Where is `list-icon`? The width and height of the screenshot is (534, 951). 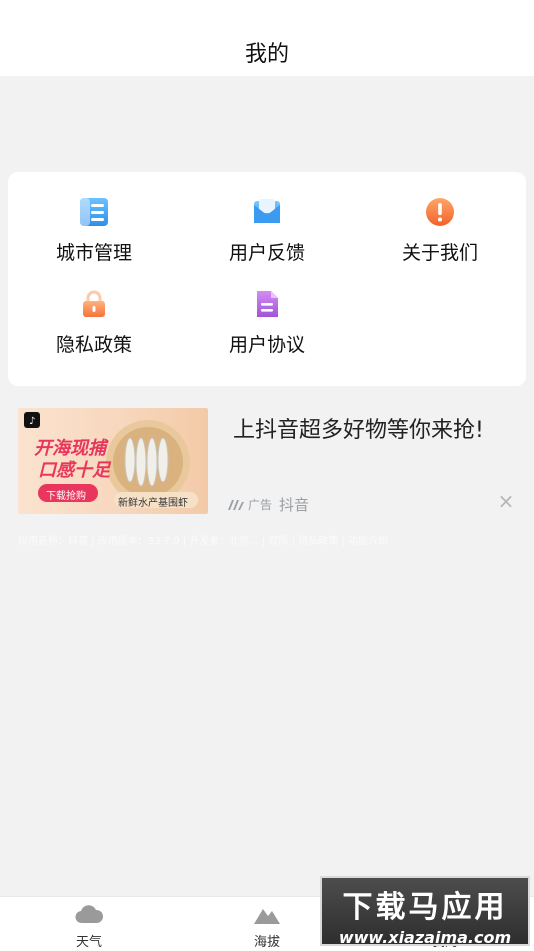
list-icon is located at coordinates (94, 212).